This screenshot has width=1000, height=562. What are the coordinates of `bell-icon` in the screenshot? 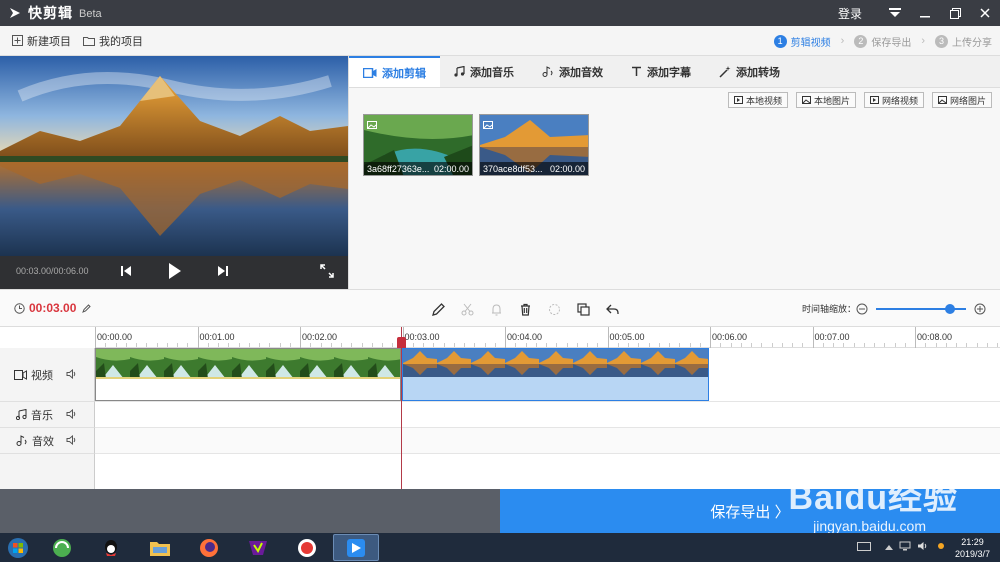 It's located at (496, 309).